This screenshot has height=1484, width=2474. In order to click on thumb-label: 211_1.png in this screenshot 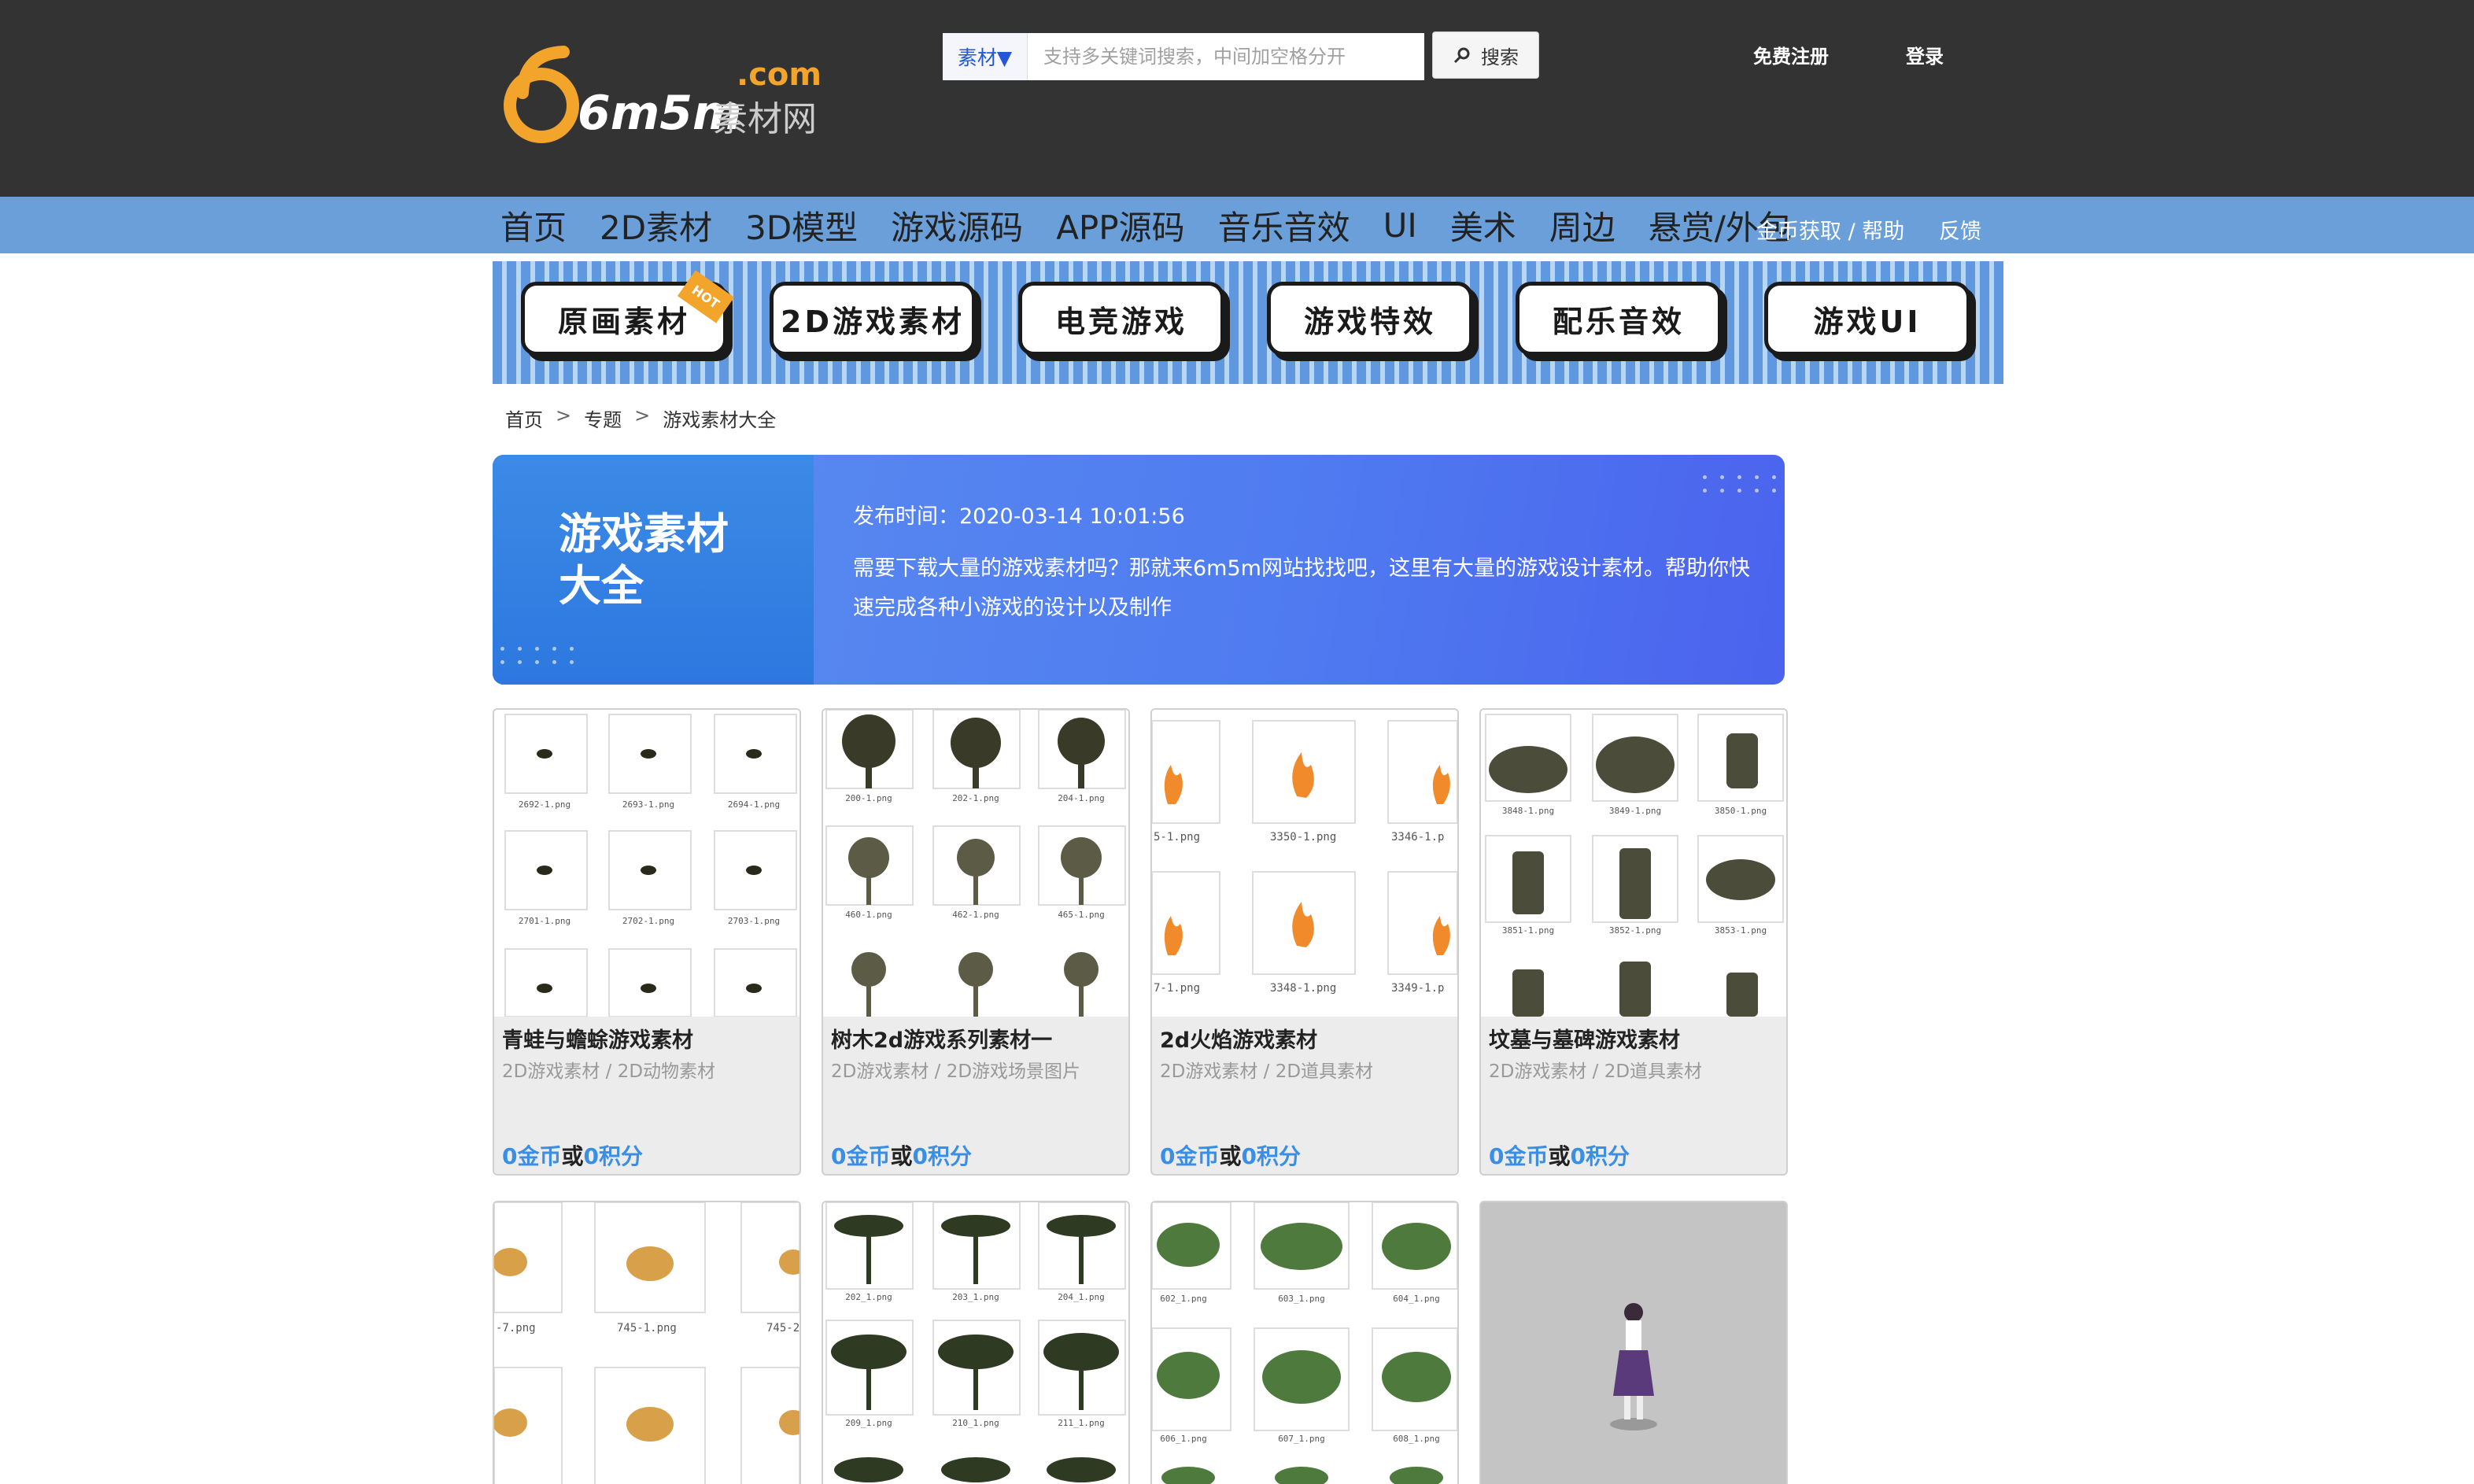, I will do `click(1081, 1423)`.